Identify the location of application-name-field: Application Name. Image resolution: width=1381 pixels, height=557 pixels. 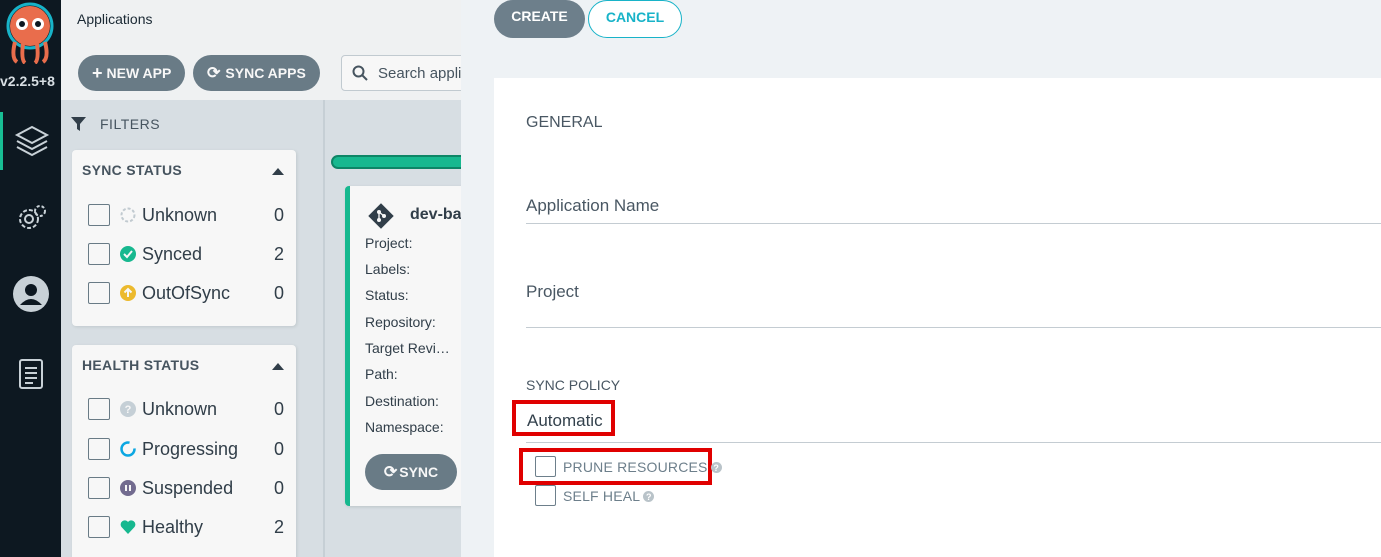
(592, 206).